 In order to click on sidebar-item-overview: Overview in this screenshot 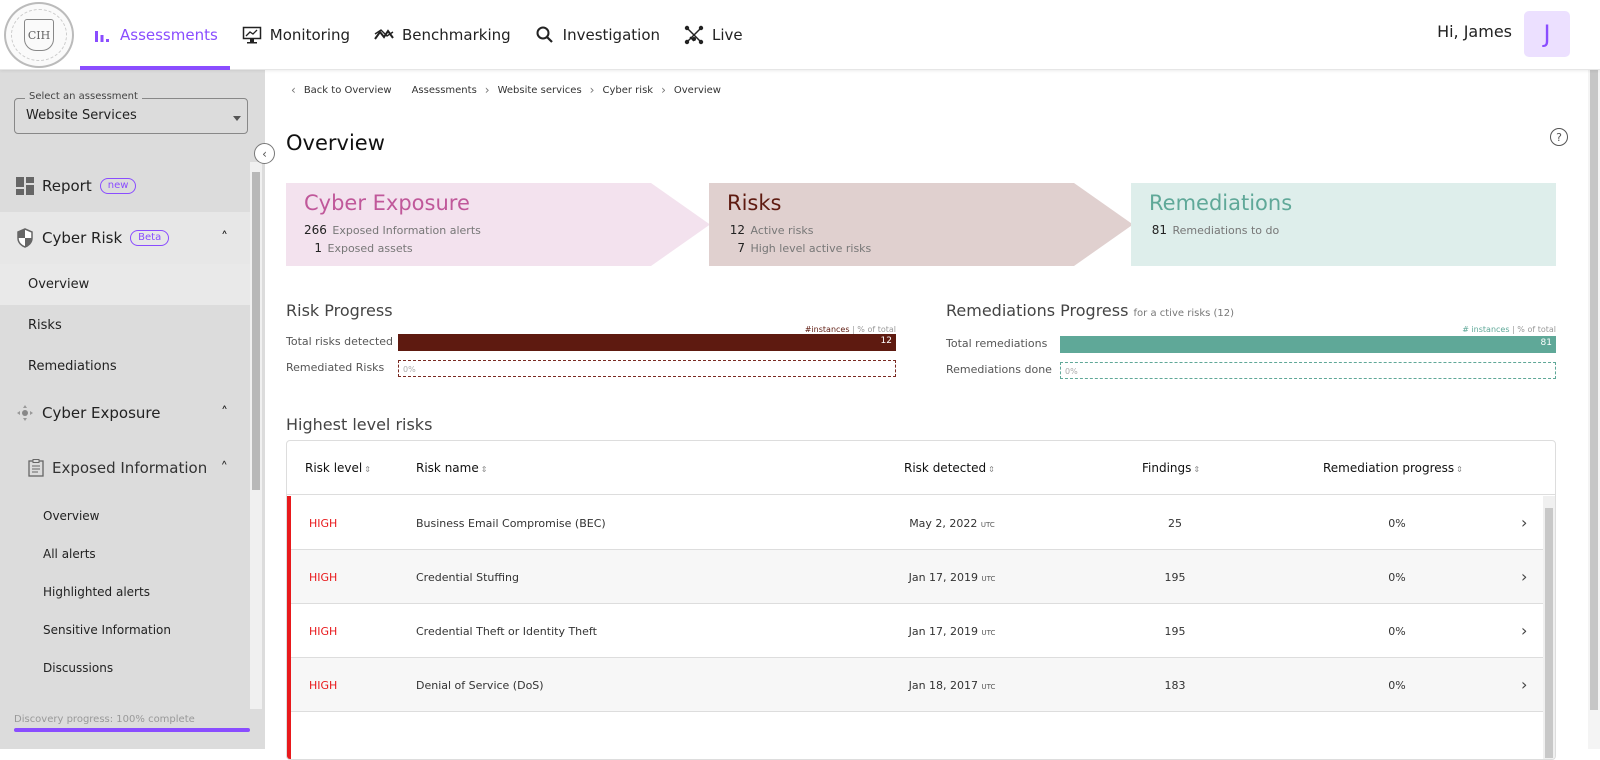, I will do `click(125, 284)`.